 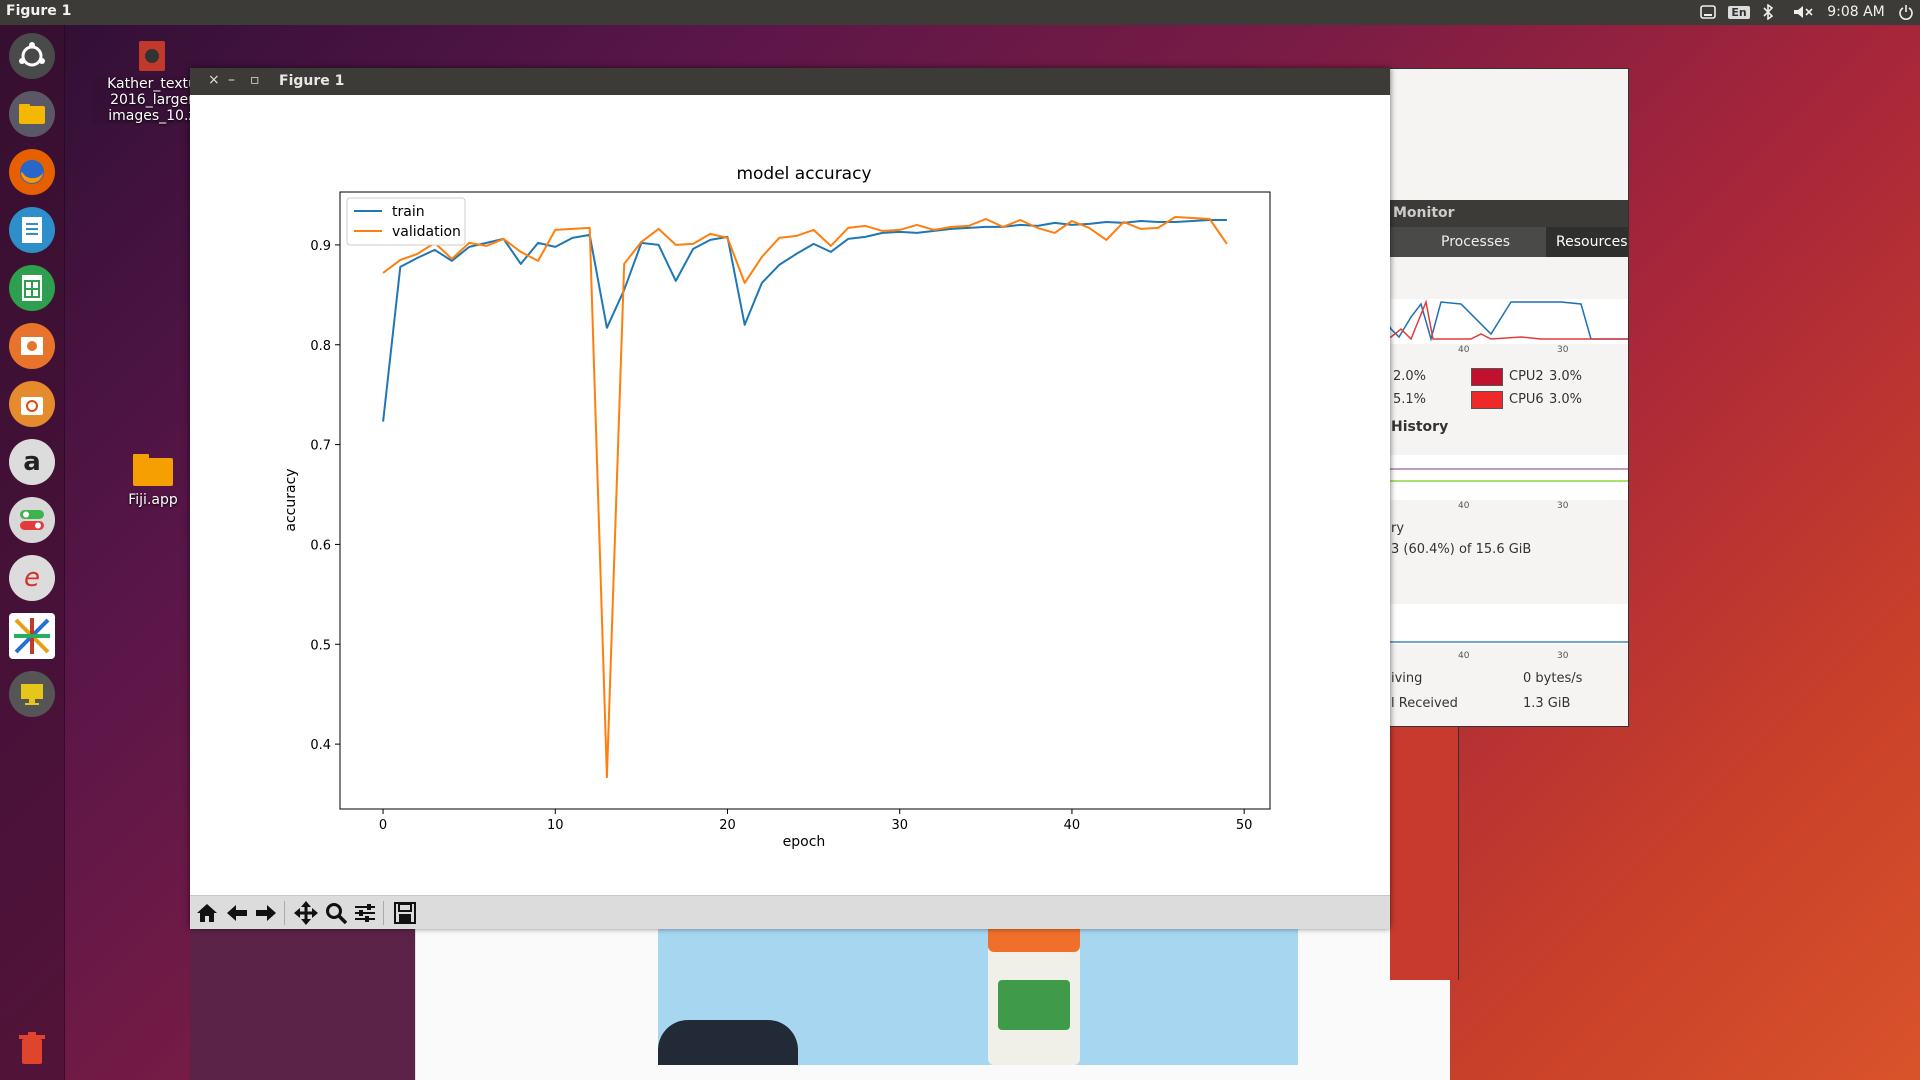 I want to click on memory-history-graph, so click(x=1499, y=477).